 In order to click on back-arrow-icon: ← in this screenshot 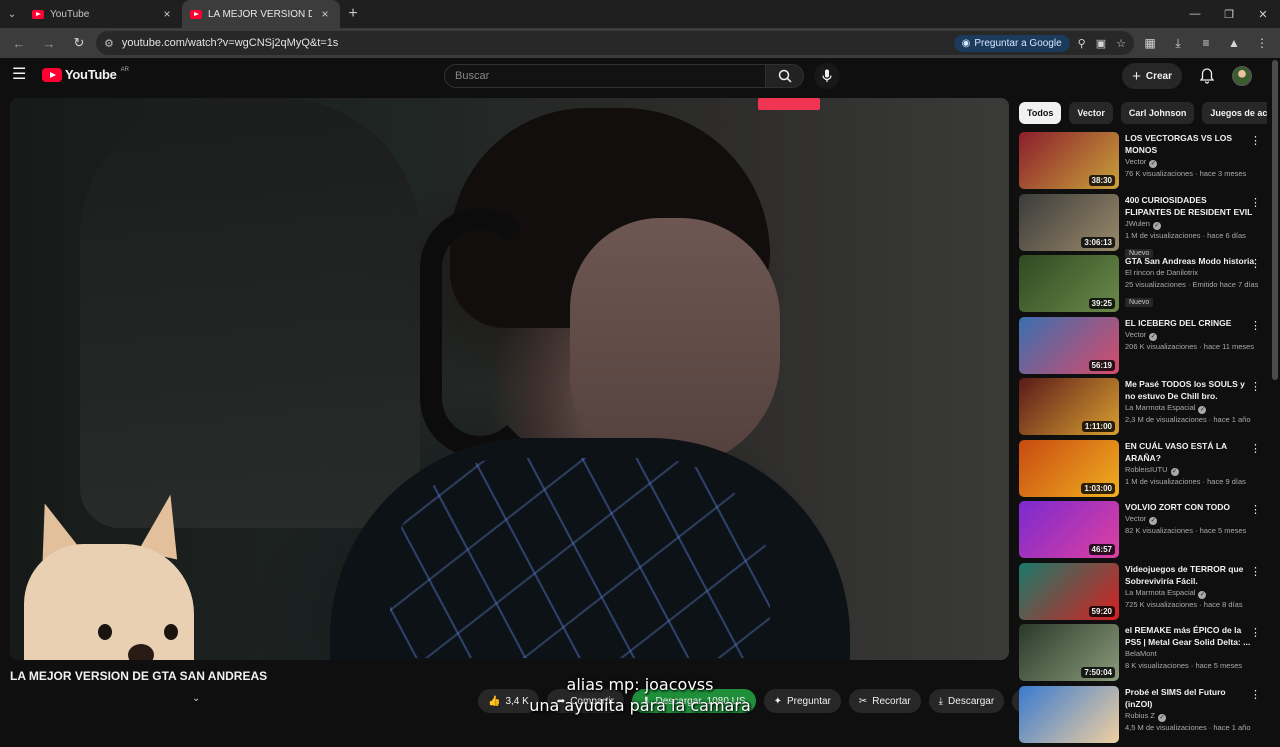, I will do `click(19, 43)`.